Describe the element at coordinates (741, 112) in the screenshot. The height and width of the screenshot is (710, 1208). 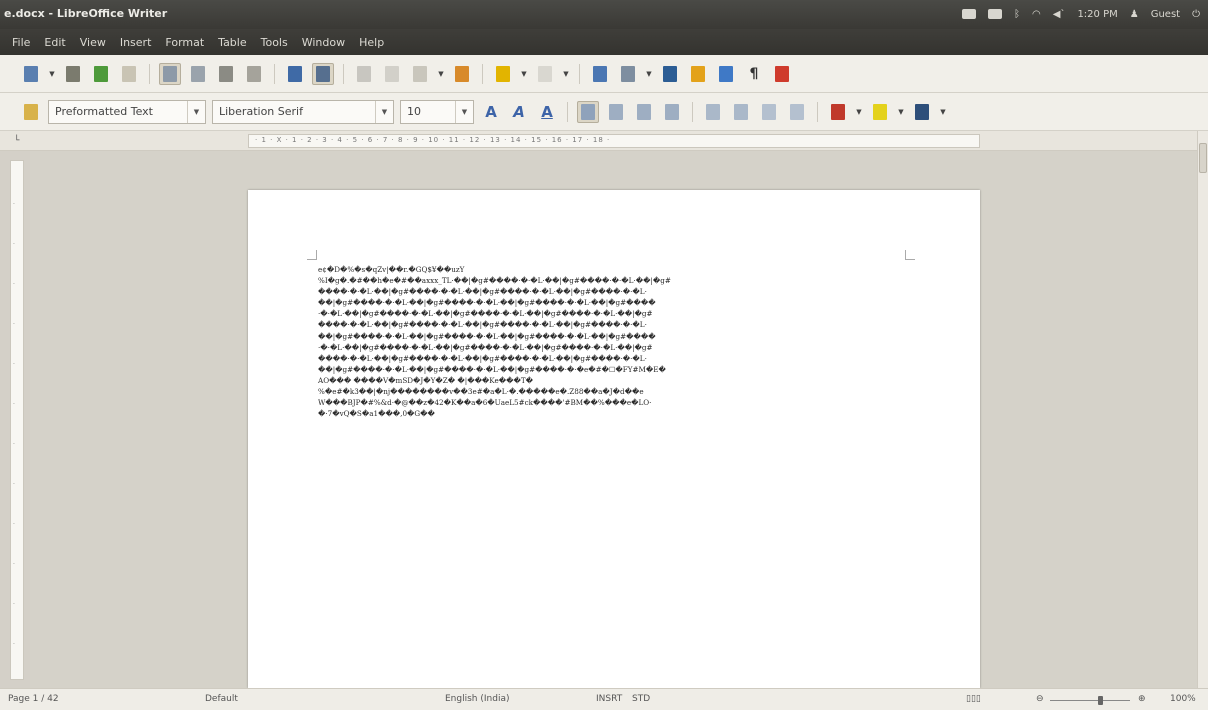
I see `bullets-button` at that location.